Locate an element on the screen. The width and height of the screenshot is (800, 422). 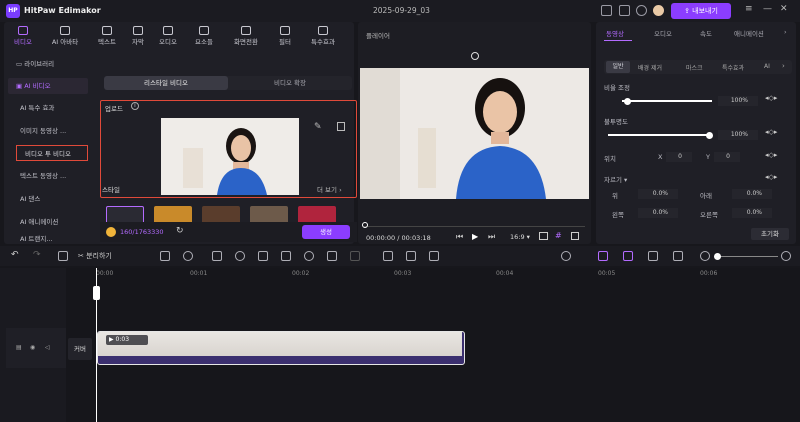
scale-slider is located at coordinates (667, 101).